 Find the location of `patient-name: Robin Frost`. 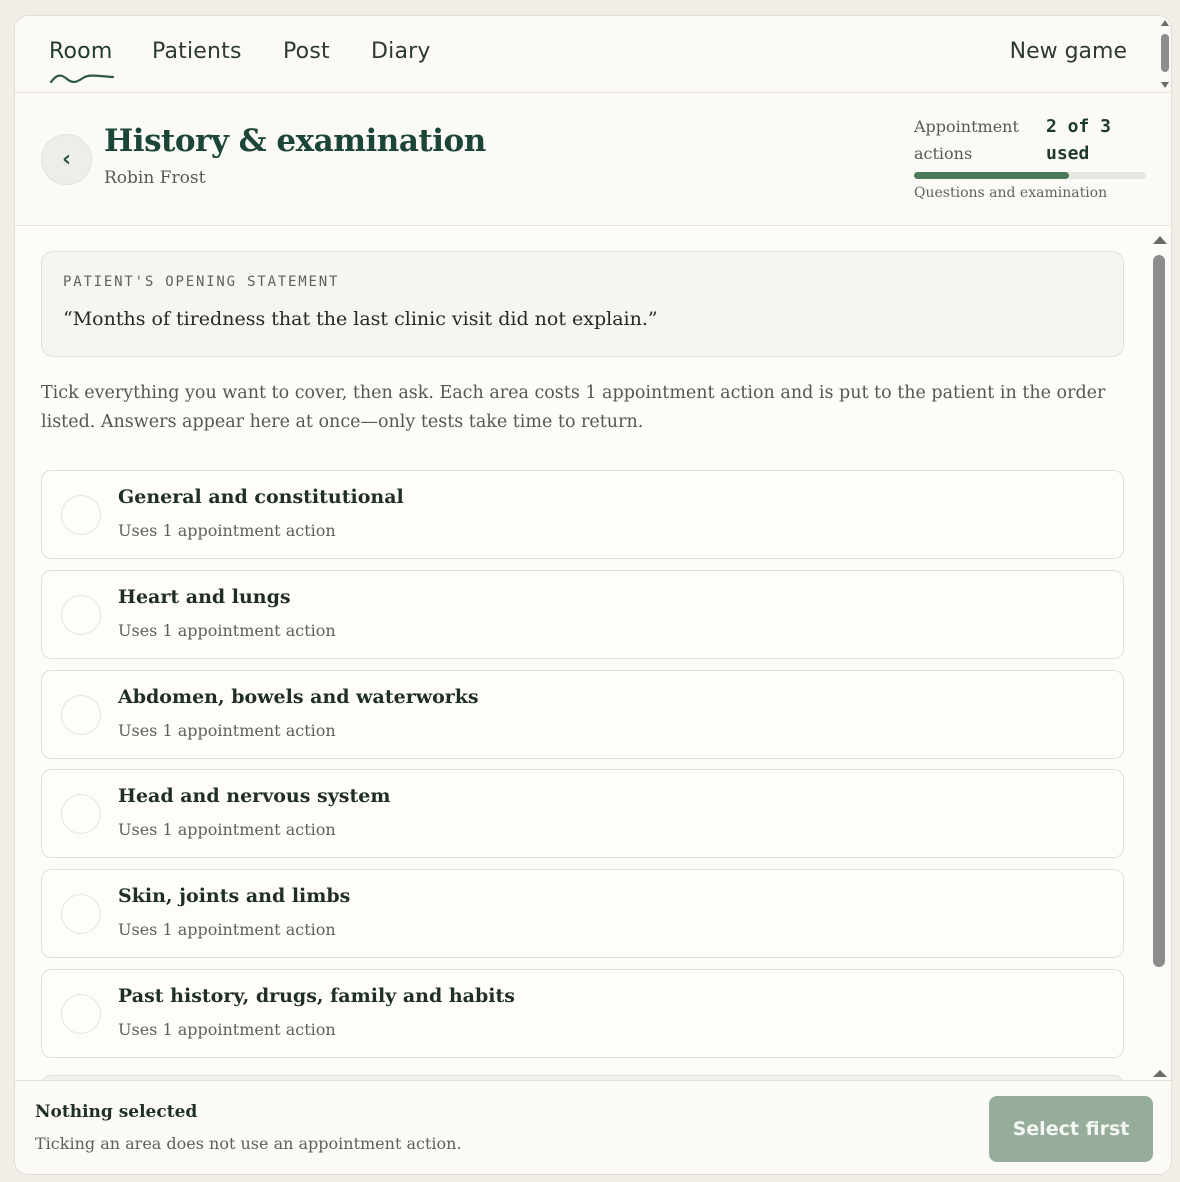

patient-name: Robin Frost is located at coordinates (155, 178).